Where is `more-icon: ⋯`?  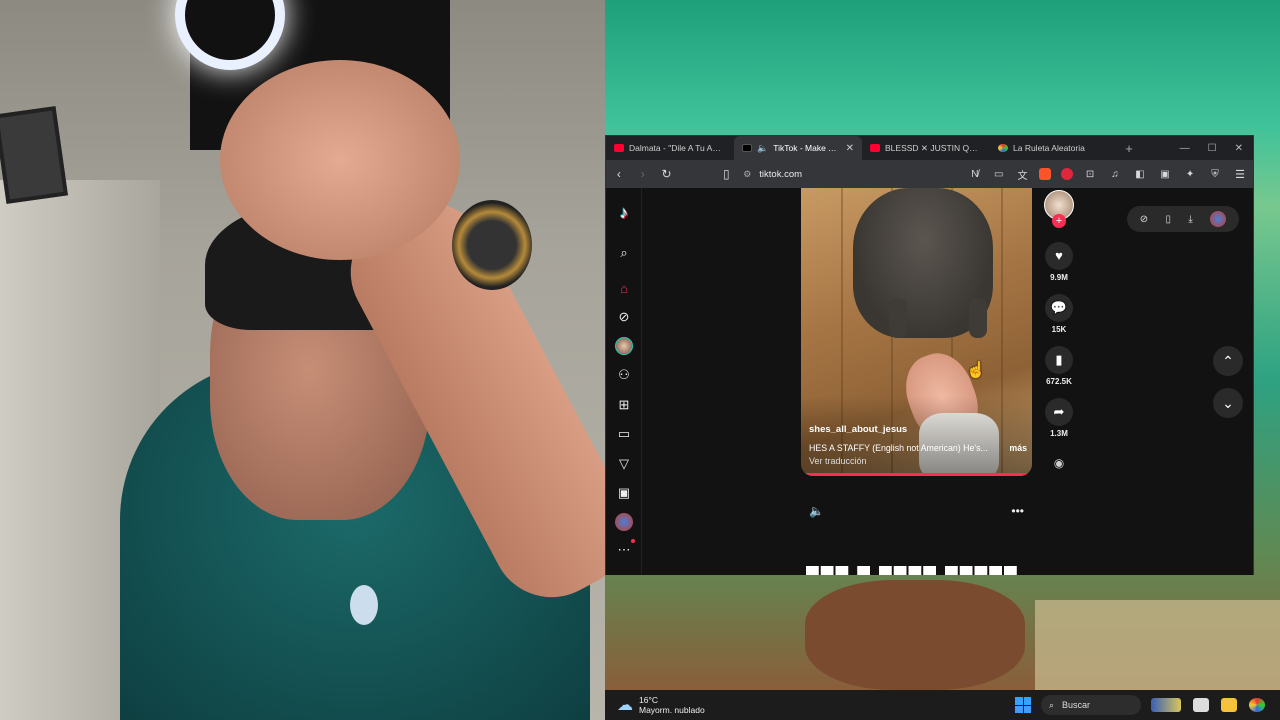 more-icon: ⋯ is located at coordinates (625, 549).